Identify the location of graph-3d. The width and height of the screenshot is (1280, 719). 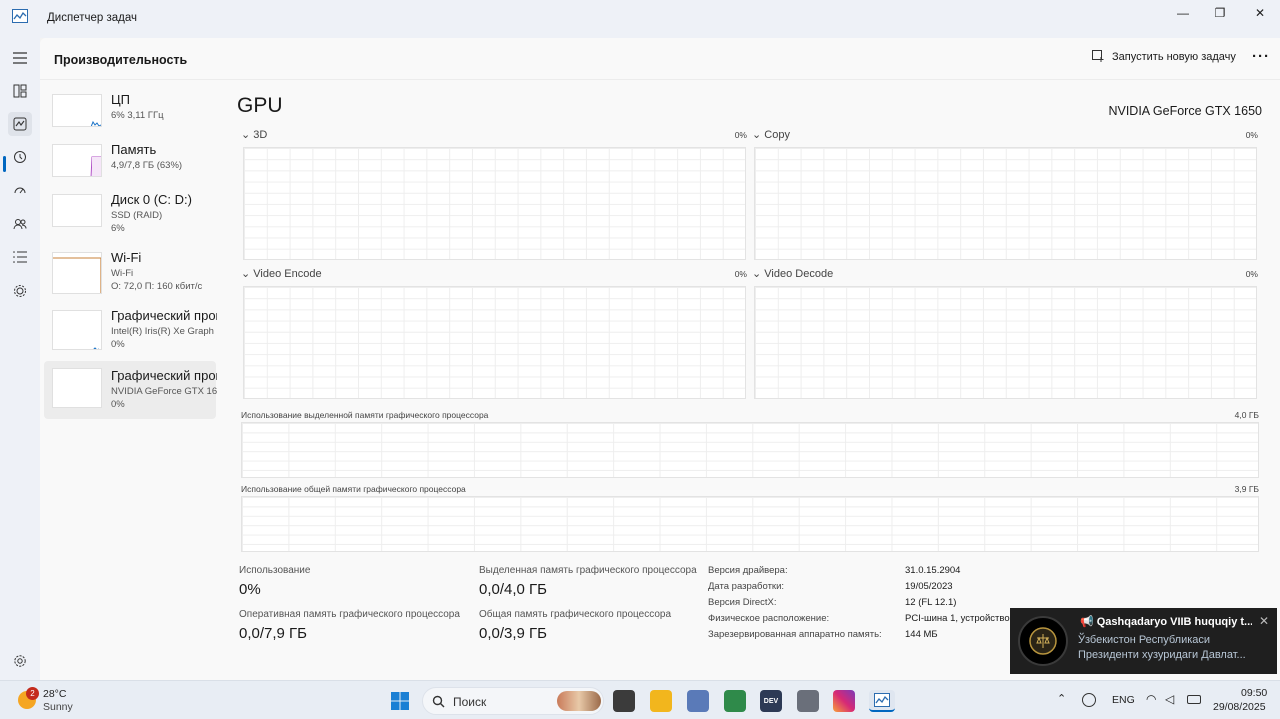
(494, 203).